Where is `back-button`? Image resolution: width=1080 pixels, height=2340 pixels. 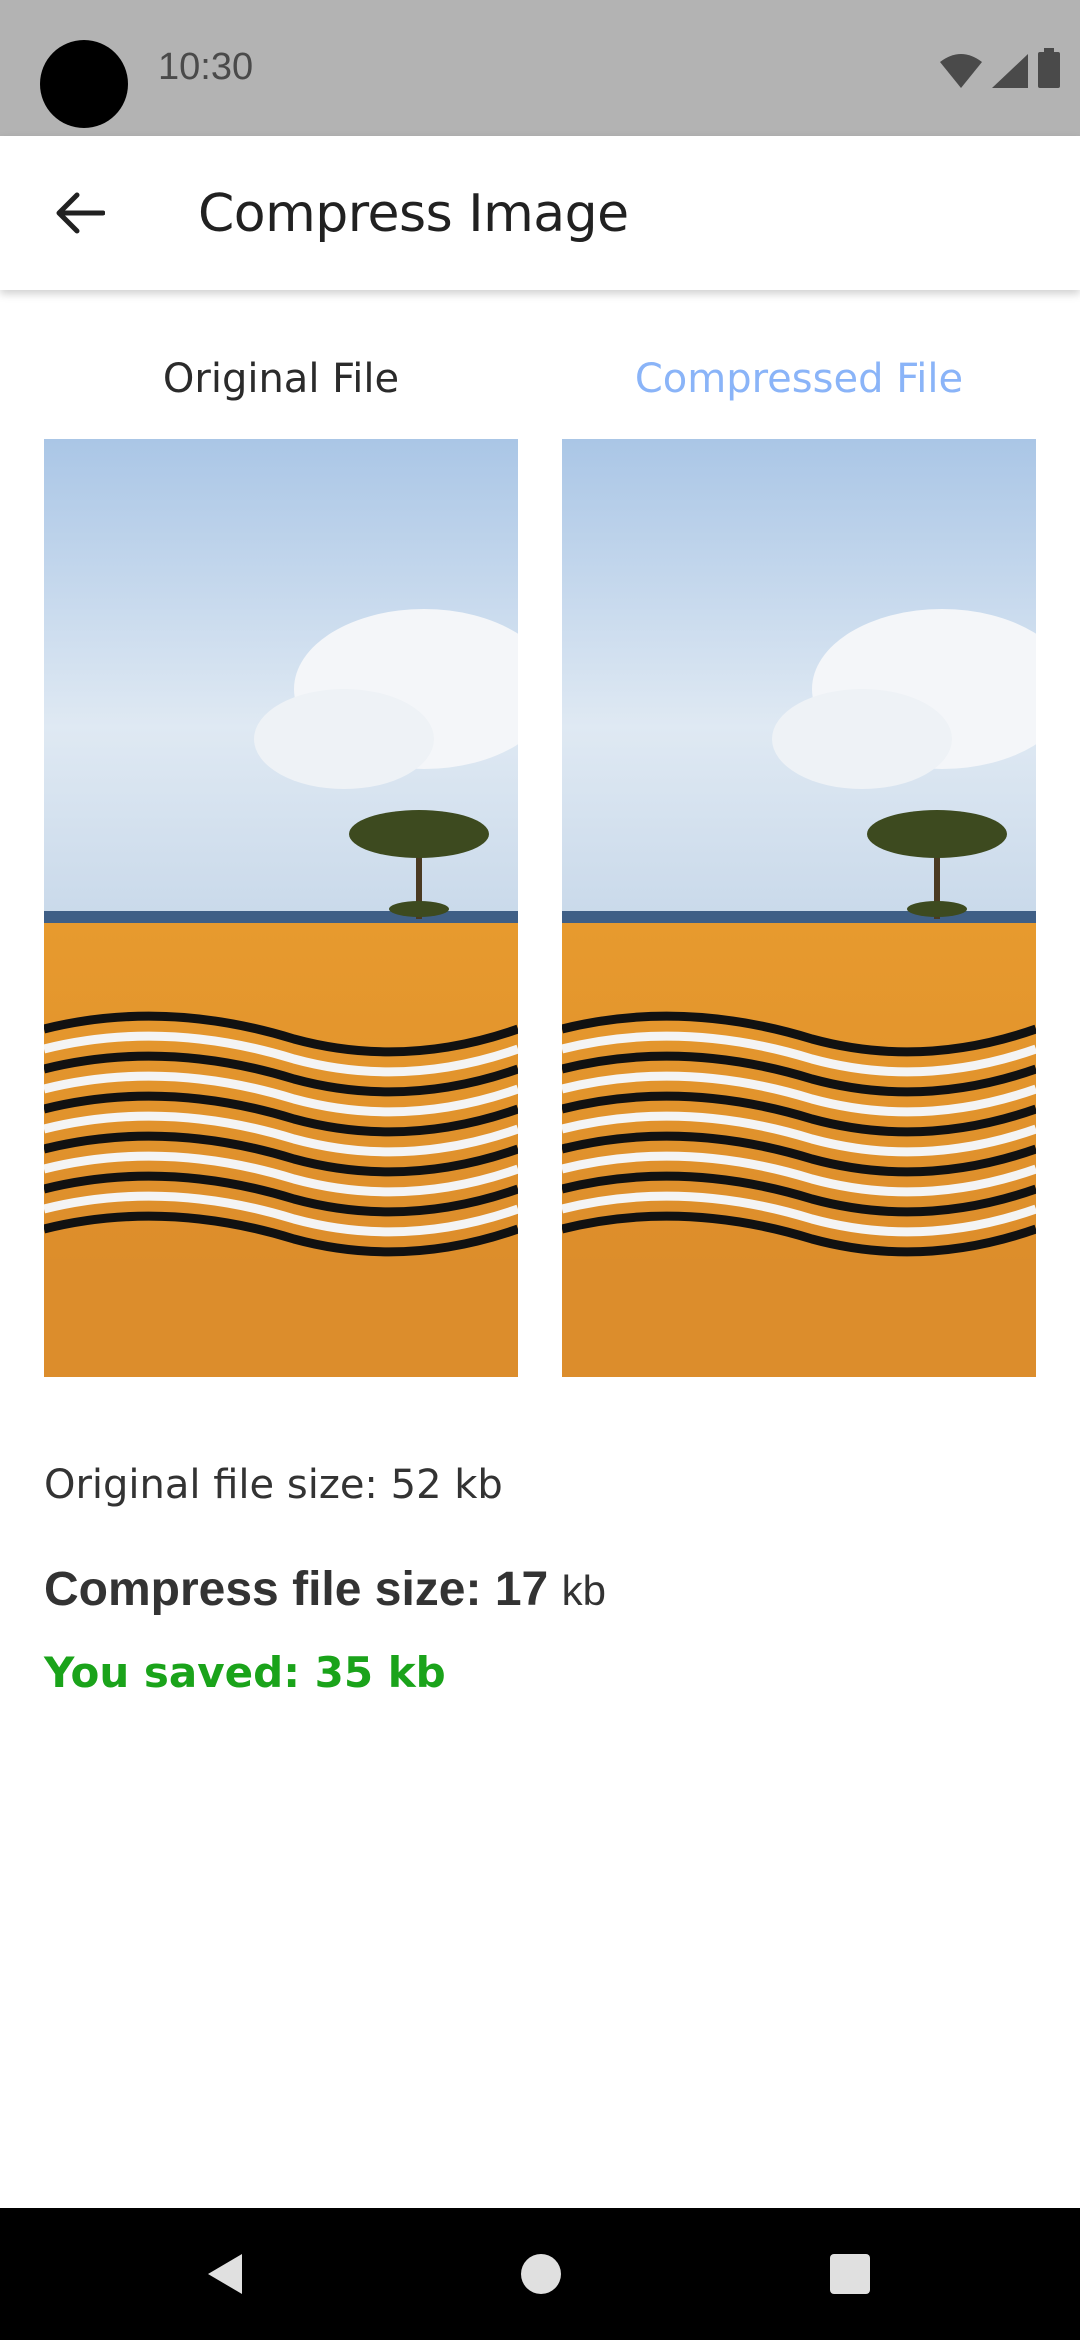 back-button is located at coordinates (80, 213).